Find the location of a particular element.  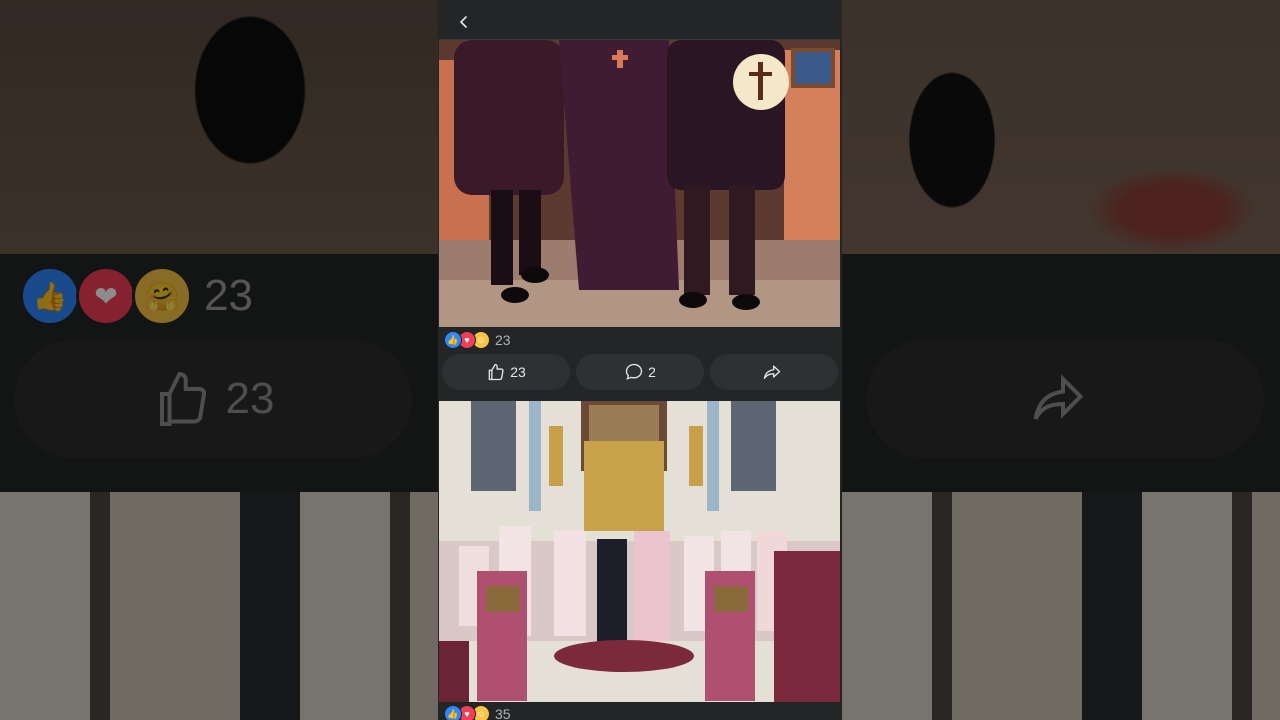

background-like-button: 23 is located at coordinates (213, 399).